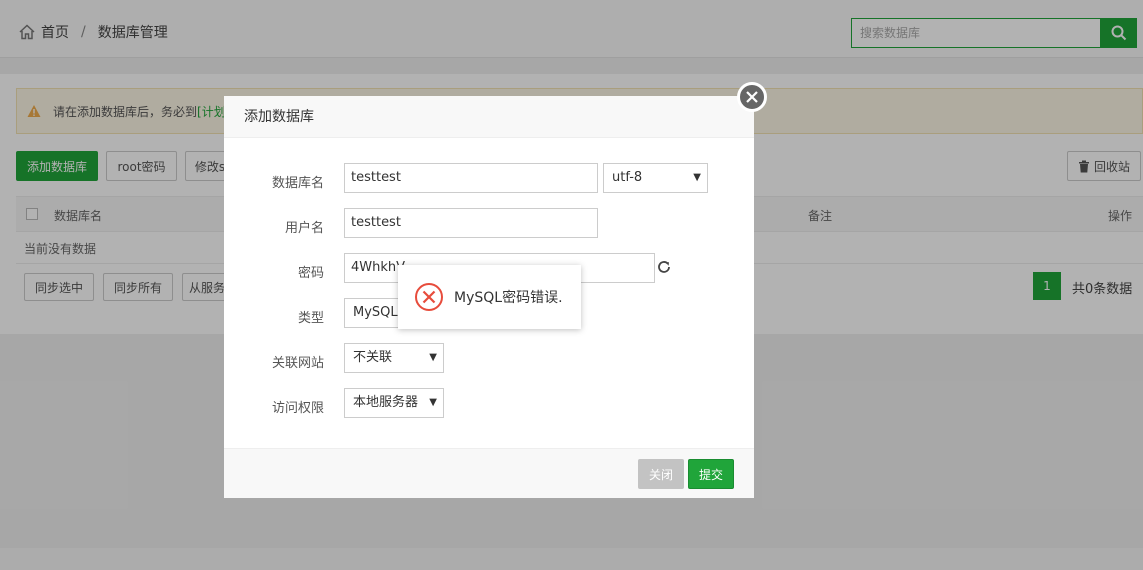  I want to click on label-access: 访问权限, so click(297, 408).